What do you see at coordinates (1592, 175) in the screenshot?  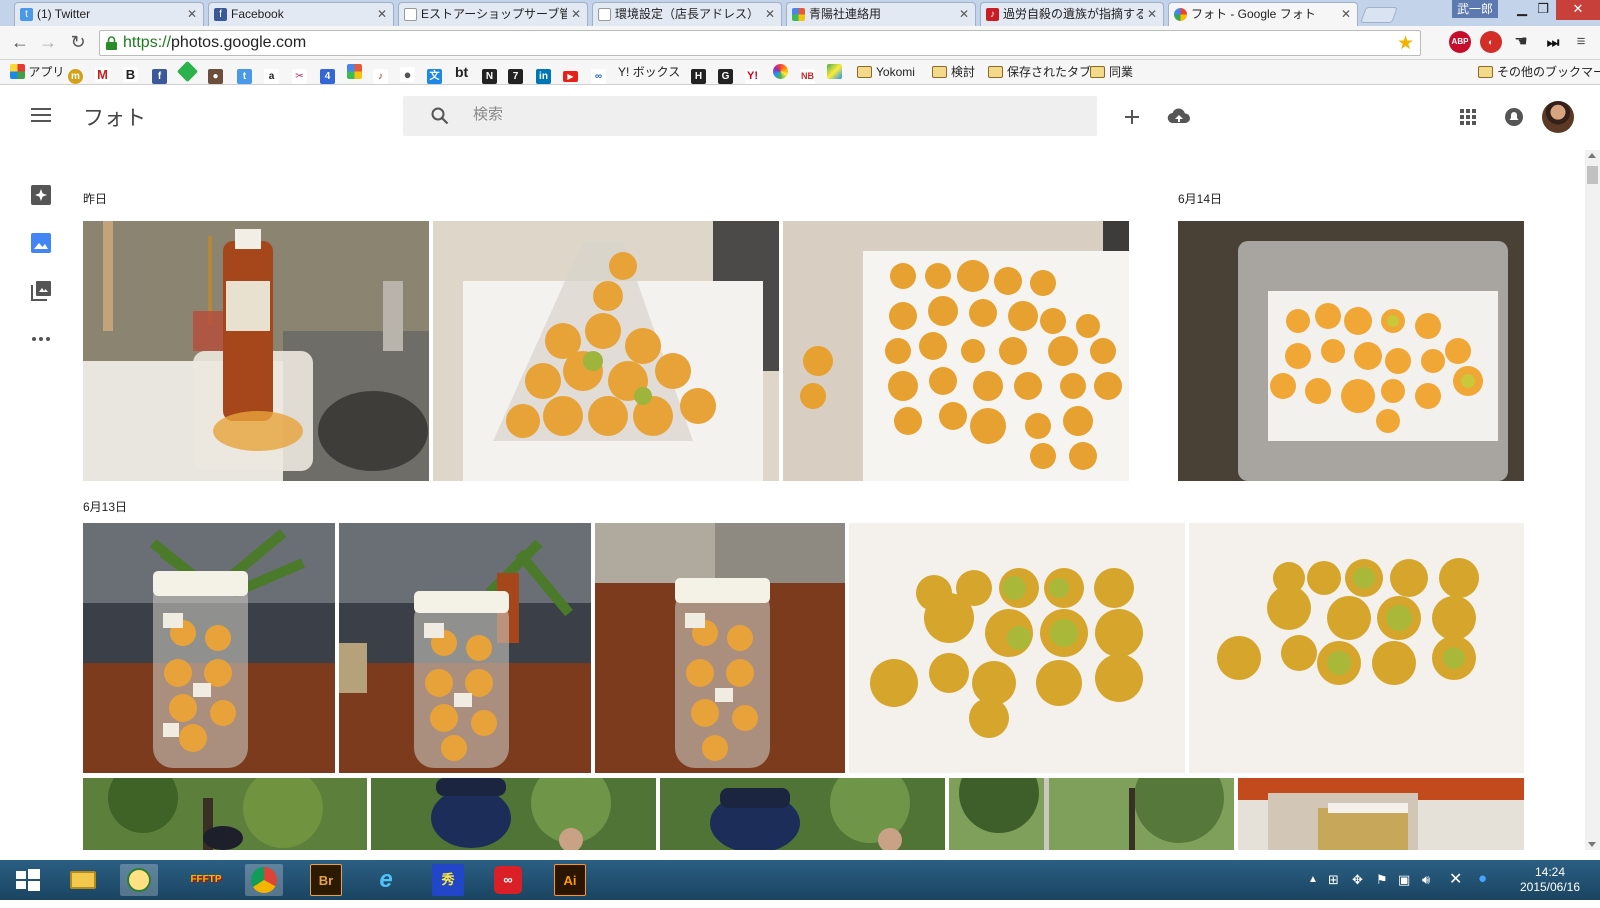 I see `scrollbar-thumb` at bounding box center [1592, 175].